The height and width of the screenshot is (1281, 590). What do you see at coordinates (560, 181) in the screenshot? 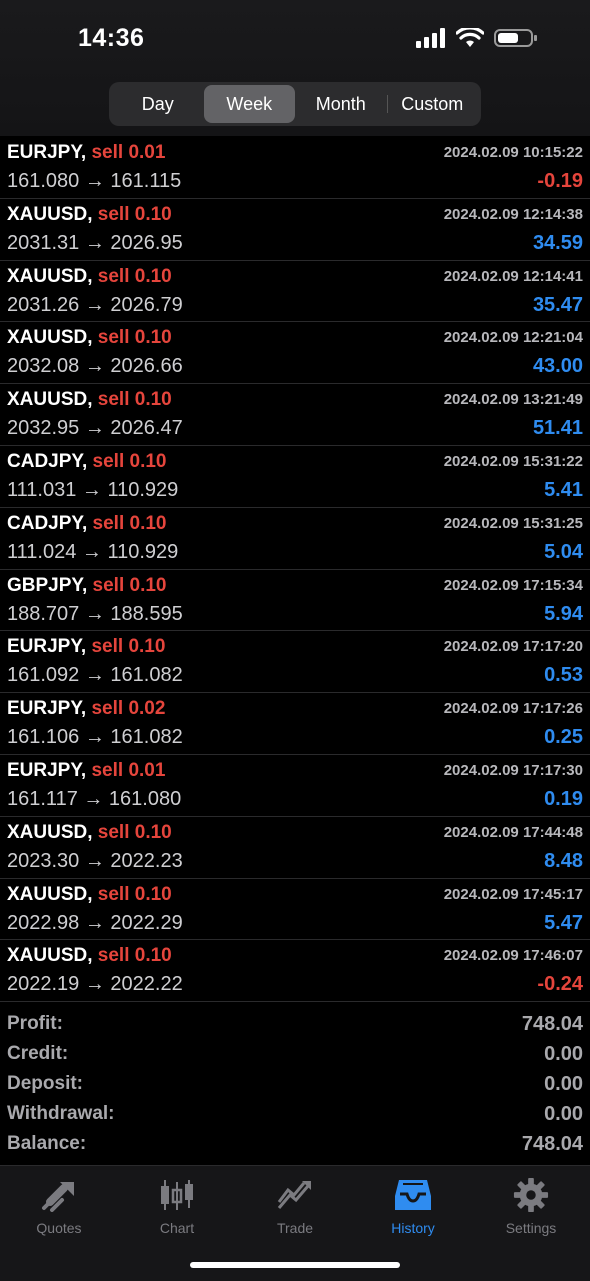
I see `deal-profit: -0.19` at bounding box center [560, 181].